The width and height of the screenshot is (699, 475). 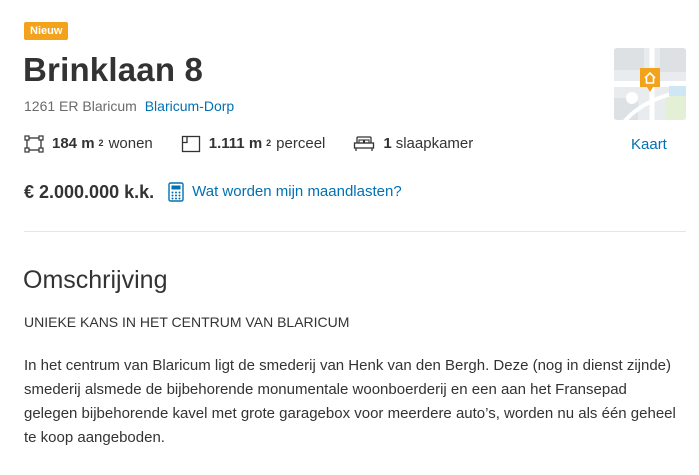 What do you see at coordinates (176, 192) in the screenshot?
I see `calculator-icon` at bounding box center [176, 192].